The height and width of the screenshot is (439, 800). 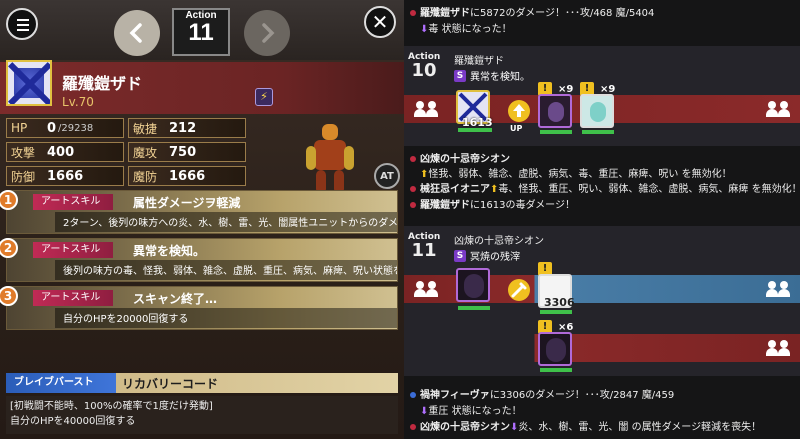 I want to click on next-action-button, so click(x=267, y=33).